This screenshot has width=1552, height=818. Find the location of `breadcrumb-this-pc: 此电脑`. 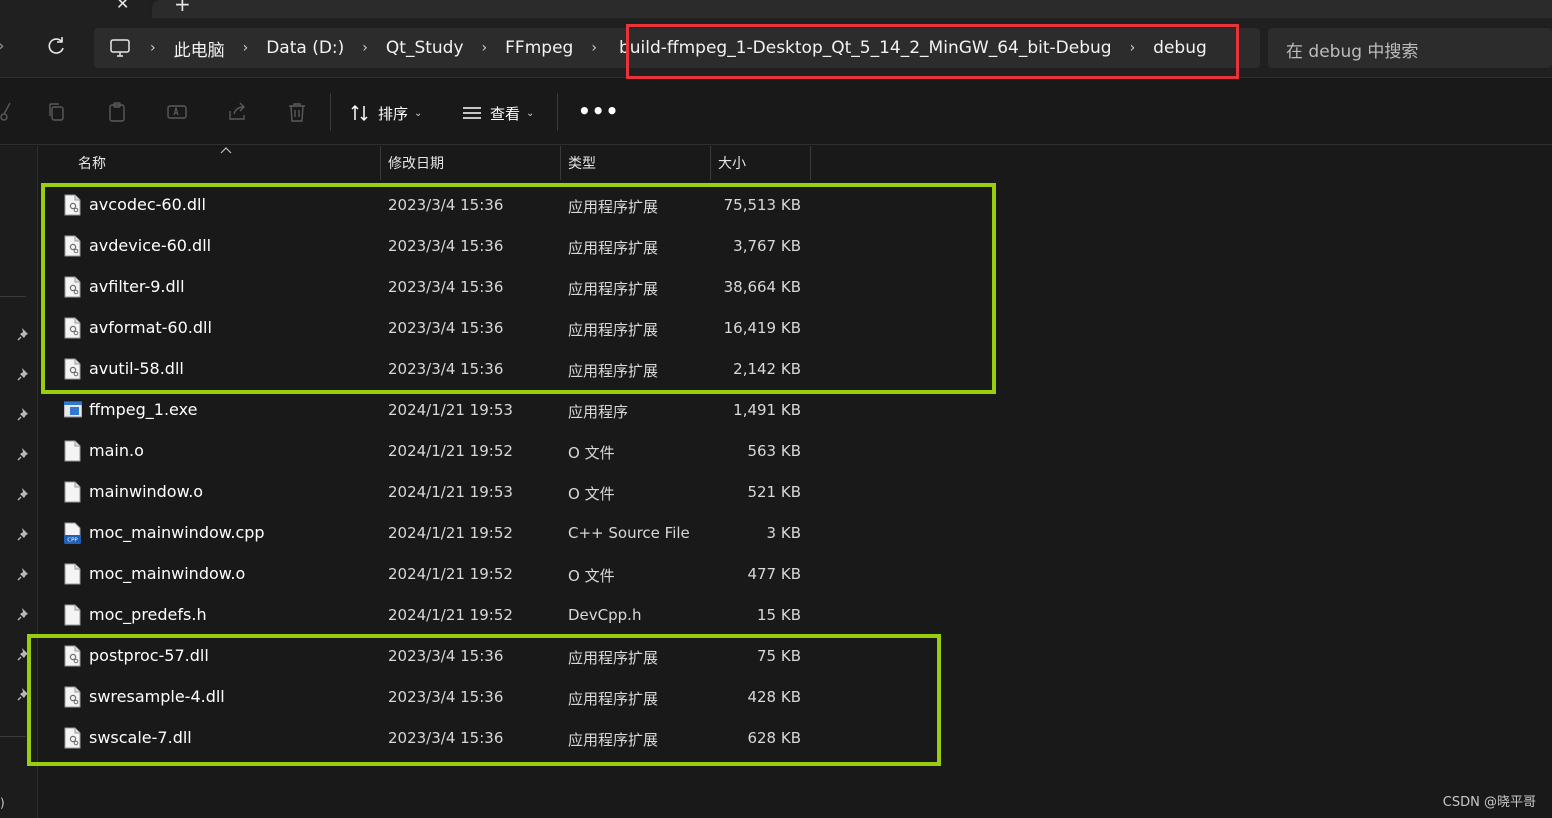

breadcrumb-this-pc: 此电脑 is located at coordinates (199, 48).